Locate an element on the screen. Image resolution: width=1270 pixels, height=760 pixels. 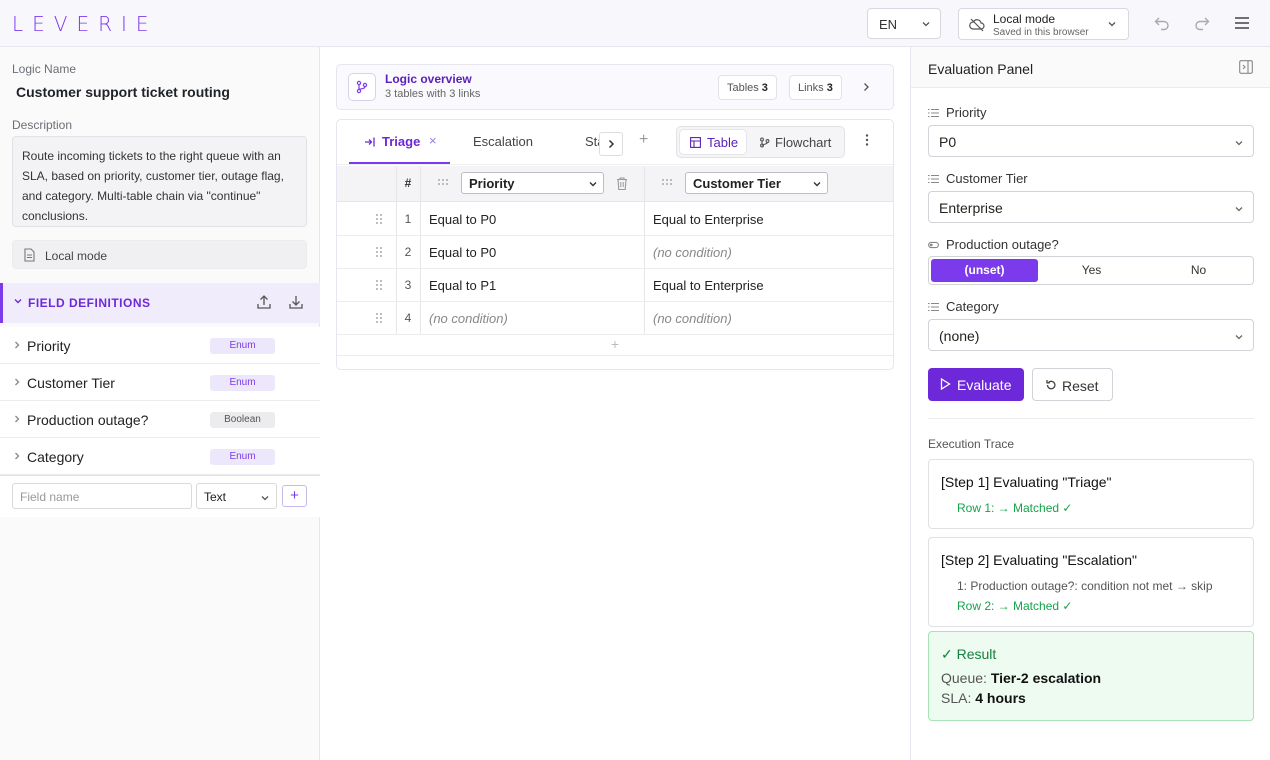
outage-option-yes: Yes is located at coordinates (1091, 270).